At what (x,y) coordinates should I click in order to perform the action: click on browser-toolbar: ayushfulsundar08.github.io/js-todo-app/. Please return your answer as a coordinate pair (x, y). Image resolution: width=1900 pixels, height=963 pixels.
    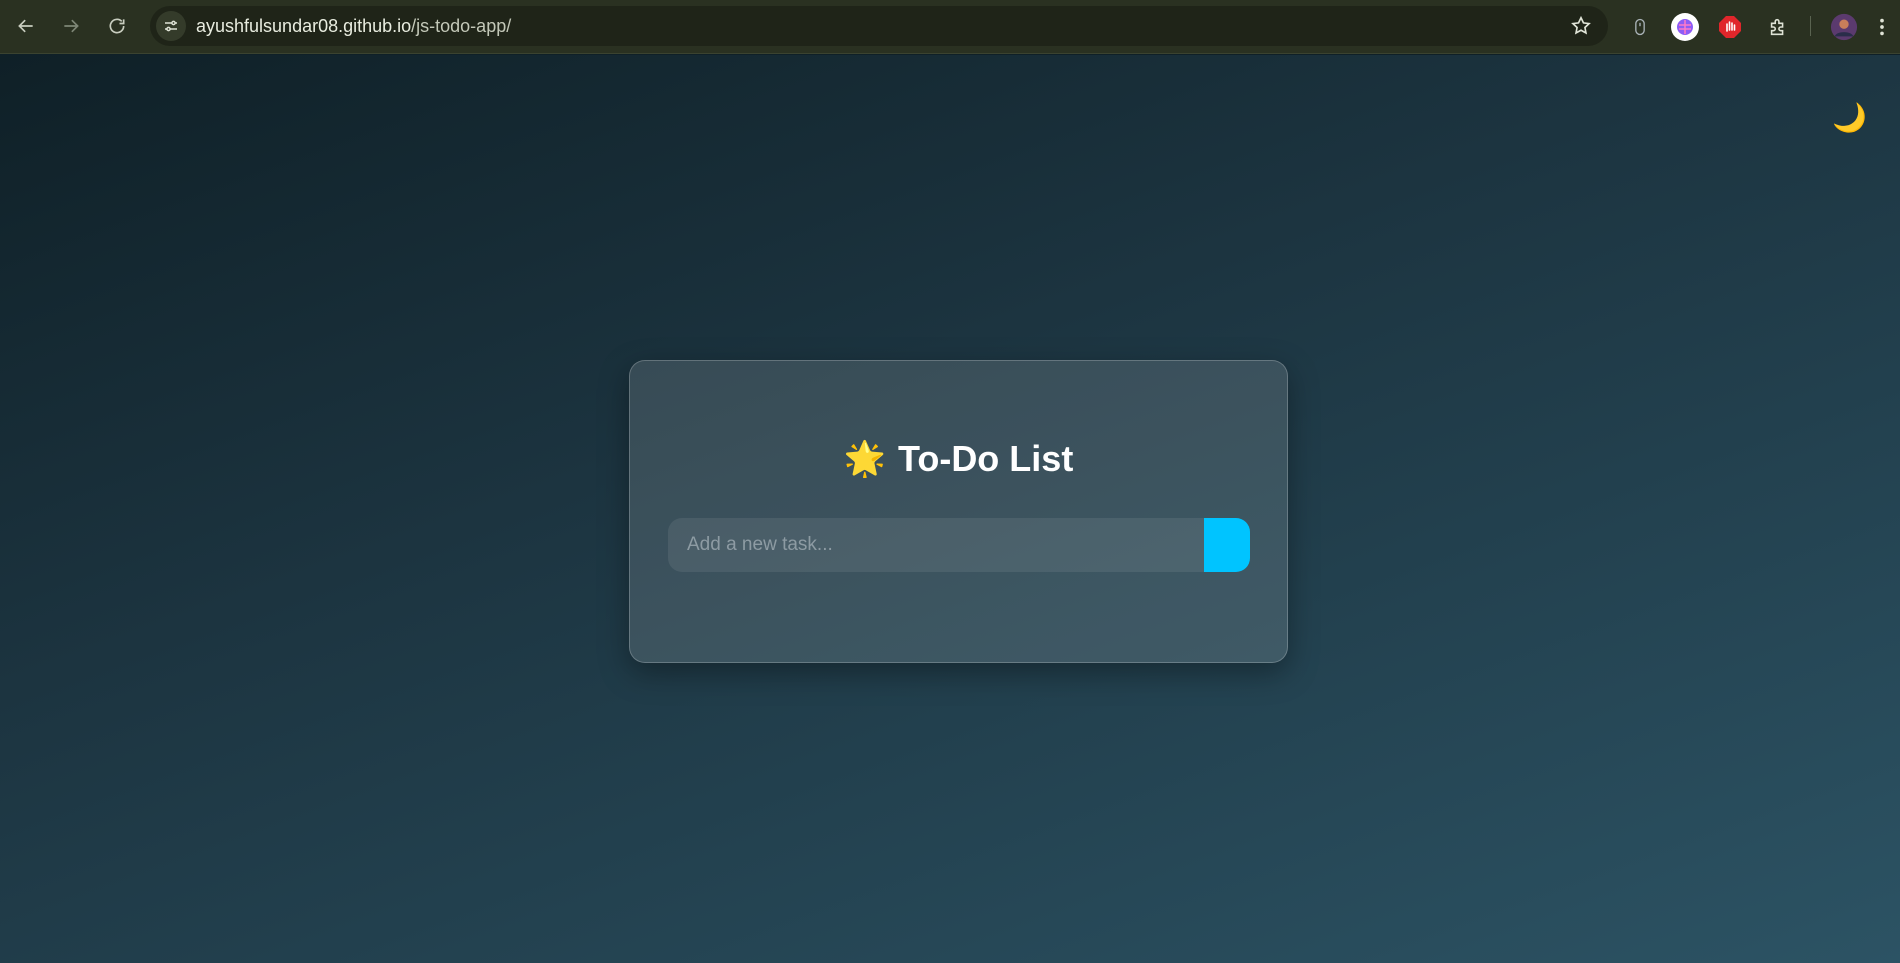
    Looking at the image, I should click on (950, 27).